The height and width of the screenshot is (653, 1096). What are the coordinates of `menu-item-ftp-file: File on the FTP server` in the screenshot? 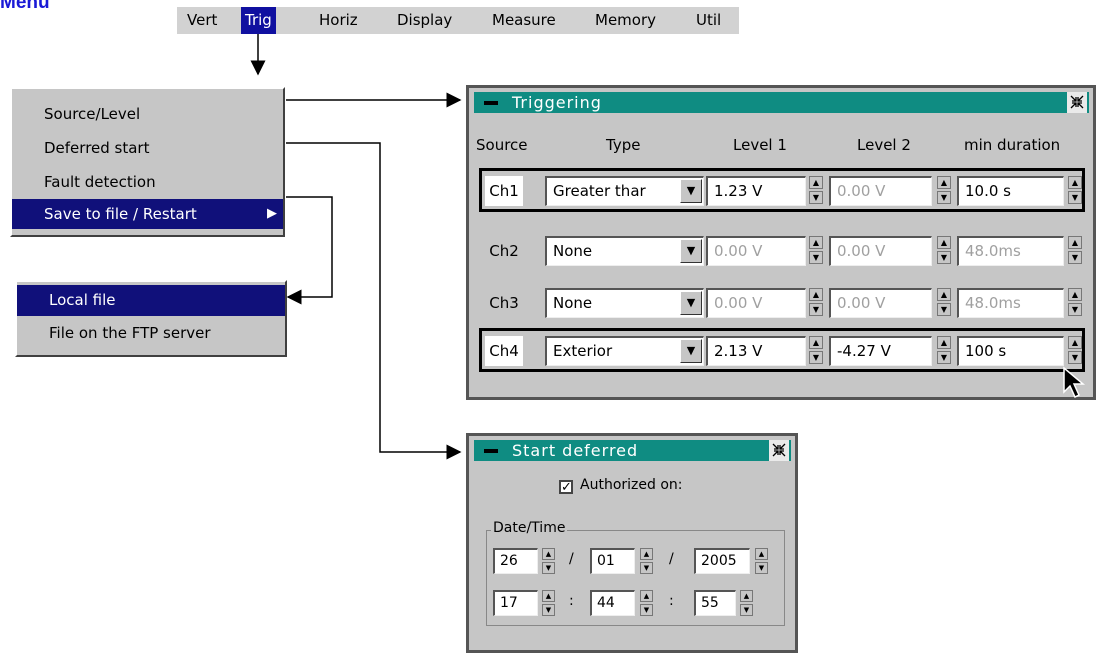 It's located at (151, 333).